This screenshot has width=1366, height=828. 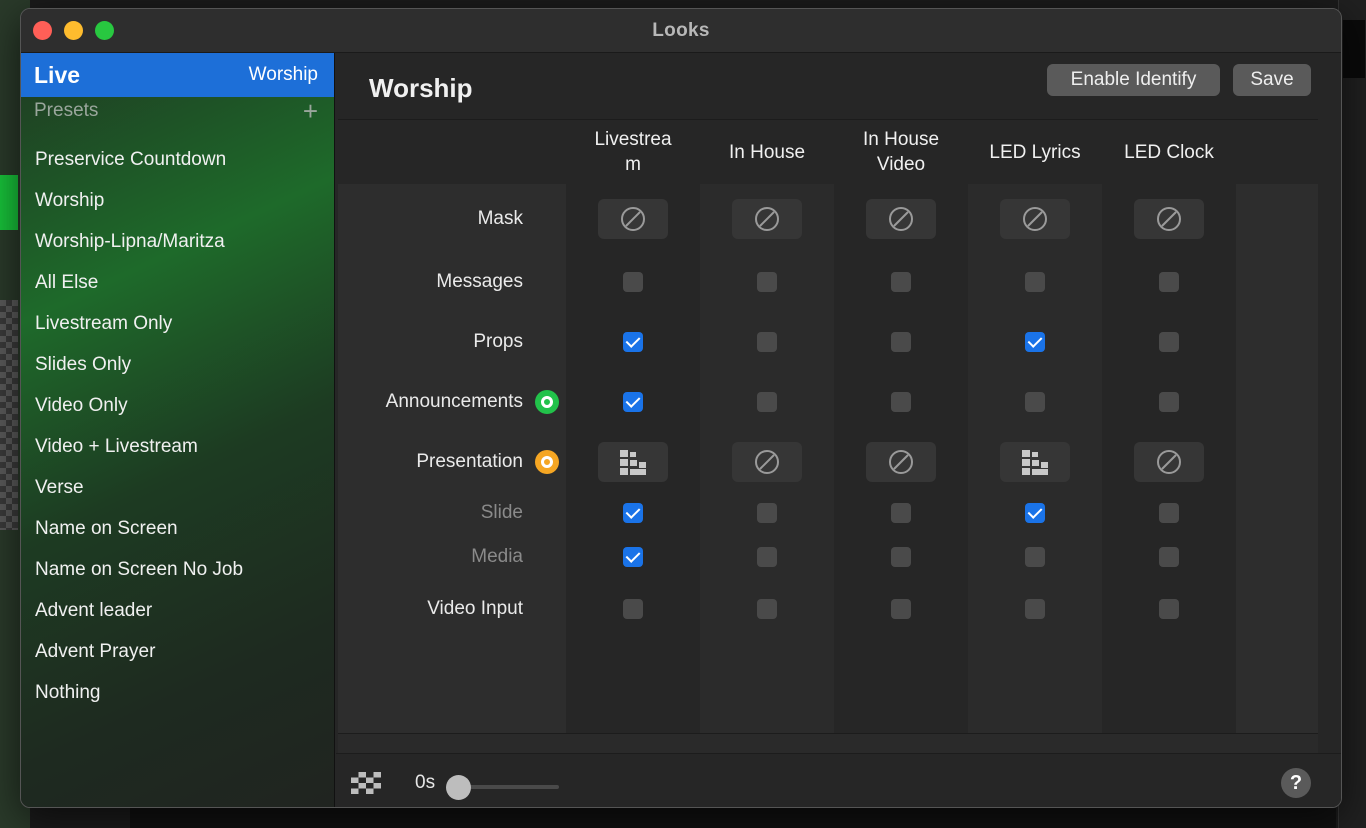 I want to click on preset-item: All Else, so click(x=177, y=282).